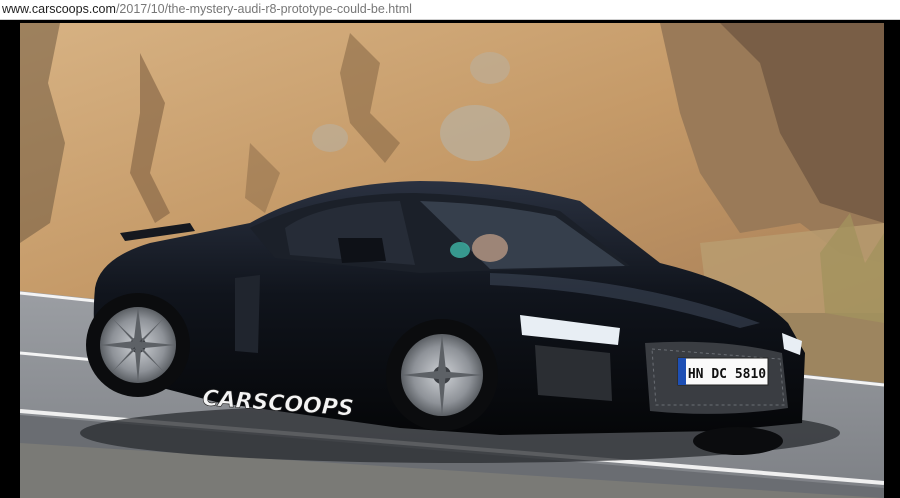  Describe the element at coordinates (138, 345) in the screenshot. I see `rear-wheel` at that location.